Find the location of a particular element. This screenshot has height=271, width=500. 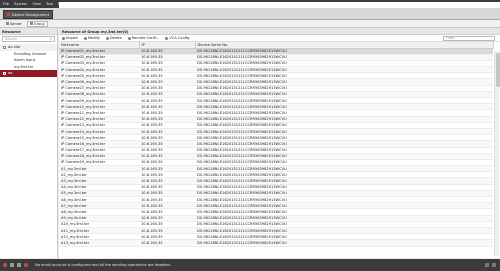

main-menu: FileSystemViewToolHelp is located at coordinates (33, 4).